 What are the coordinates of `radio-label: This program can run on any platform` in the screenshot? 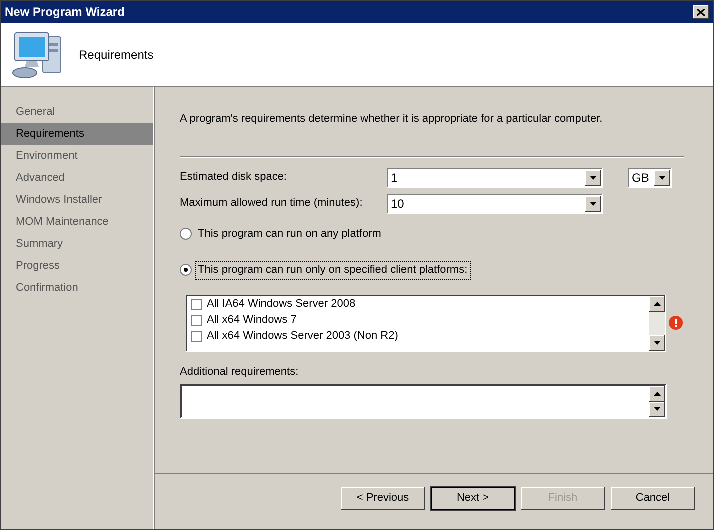 It's located at (290, 234).